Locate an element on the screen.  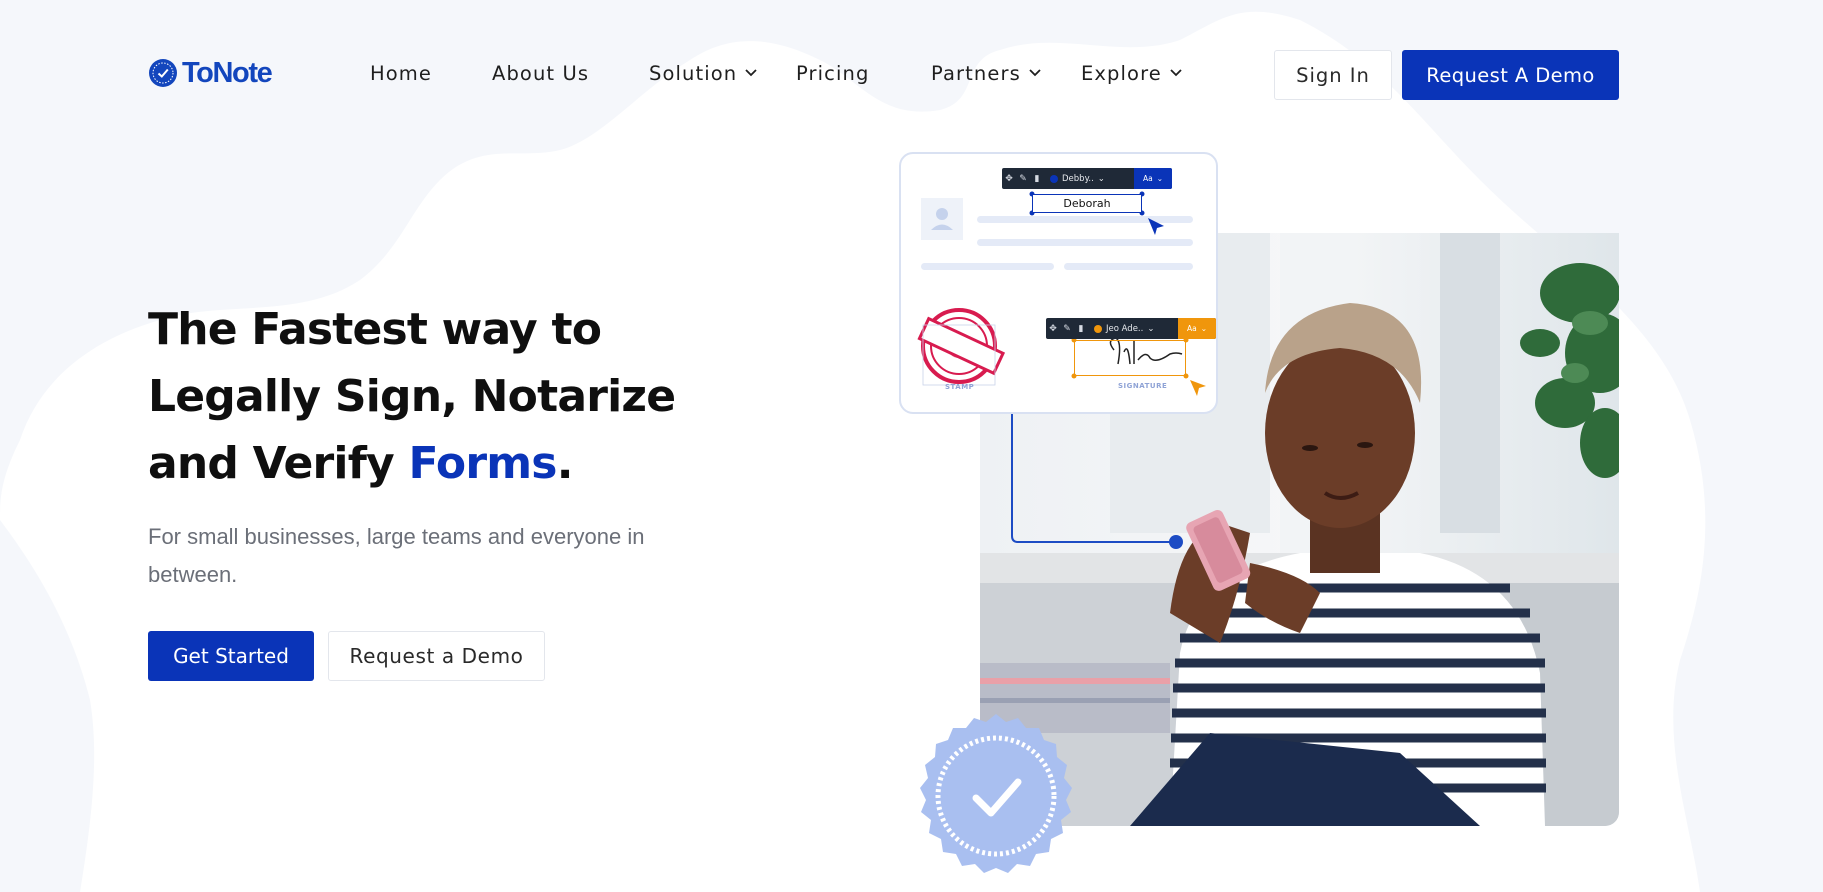
hero-heading-line-2: Legally Sign, Notarize is located at coordinates (412, 396).